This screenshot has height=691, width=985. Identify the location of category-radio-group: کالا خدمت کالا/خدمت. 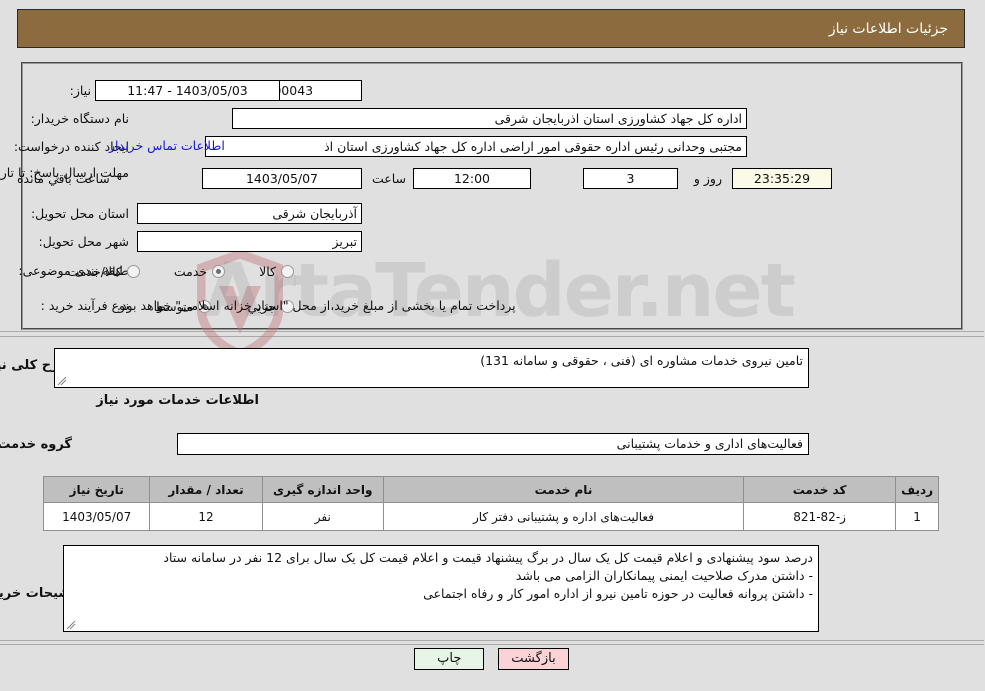
(181, 271).